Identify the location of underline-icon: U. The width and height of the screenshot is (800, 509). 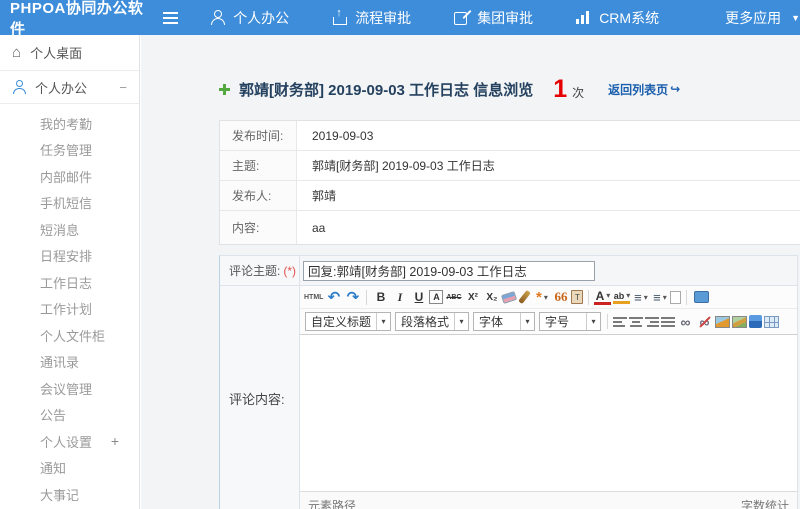
(418, 297).